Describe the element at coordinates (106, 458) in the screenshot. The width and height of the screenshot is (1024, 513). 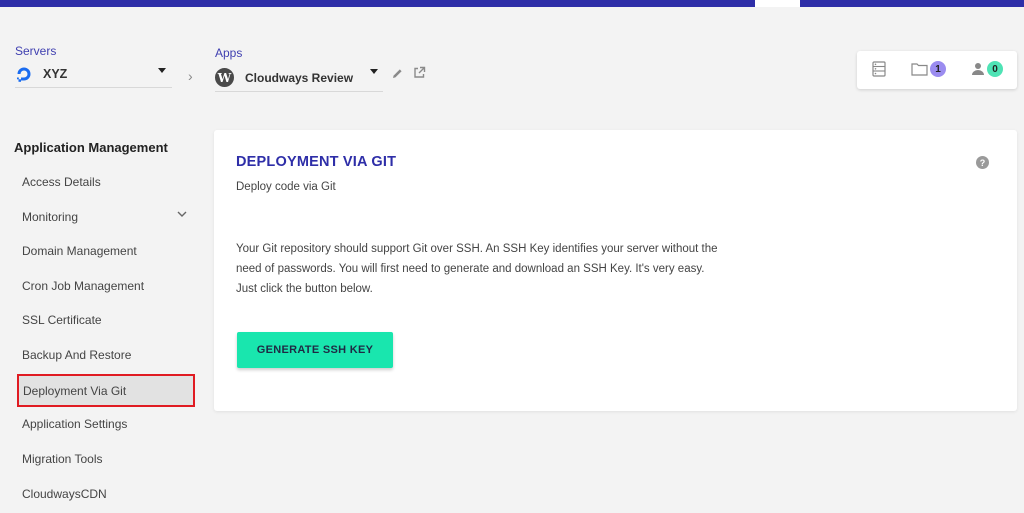
I see `sidebar-item-migration-tools: Migration Tools` at that location.